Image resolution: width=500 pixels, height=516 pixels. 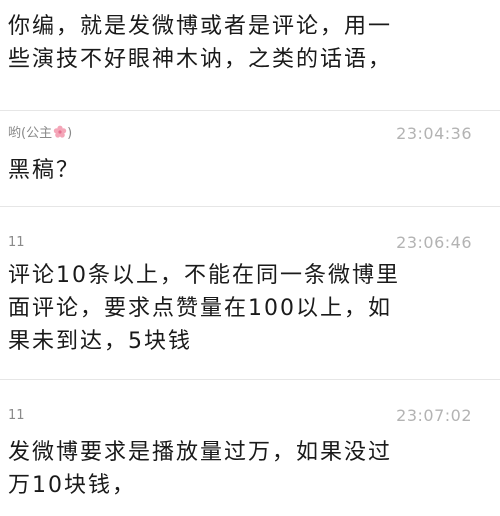 I want to click on message-meta: 哟(公主) 23:04:36, so click(x=240, y=134).